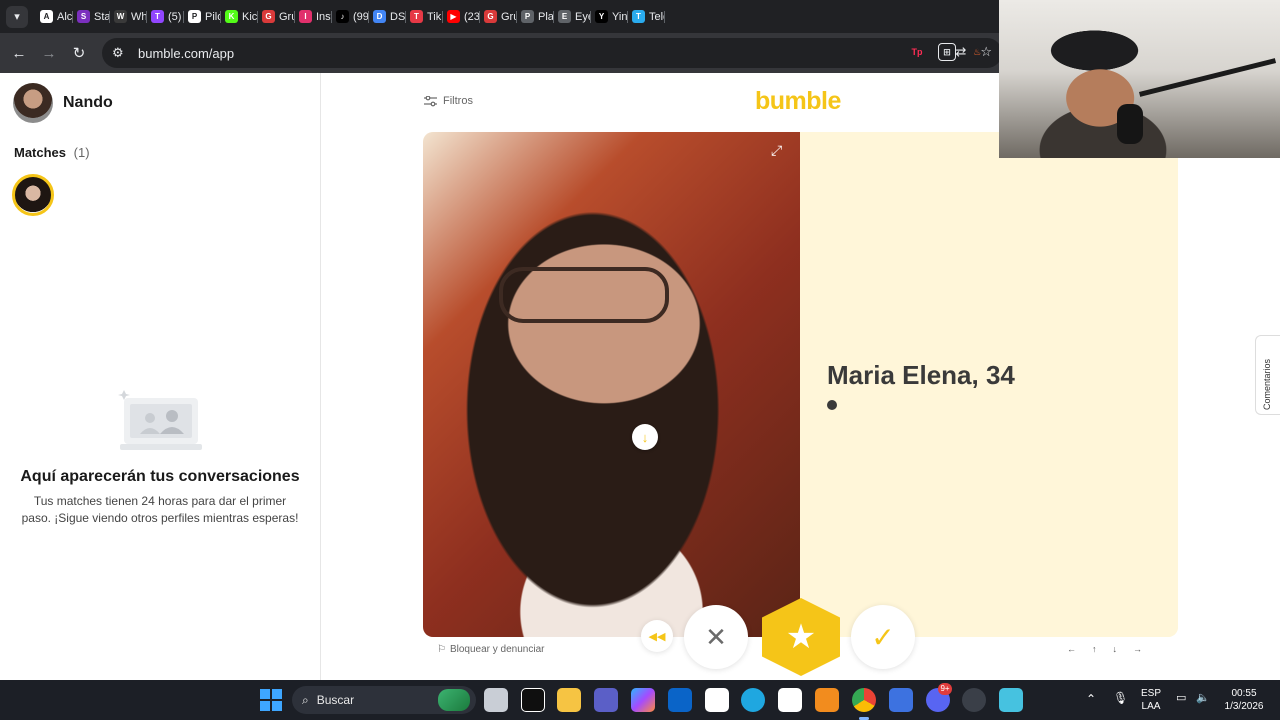 The height and width of the screenshot is (720, 1280). What do you see at coordinates (416, 16) in the screenshot?
I see `tab-favicon-icon: T` at bounding box center [416, 16].